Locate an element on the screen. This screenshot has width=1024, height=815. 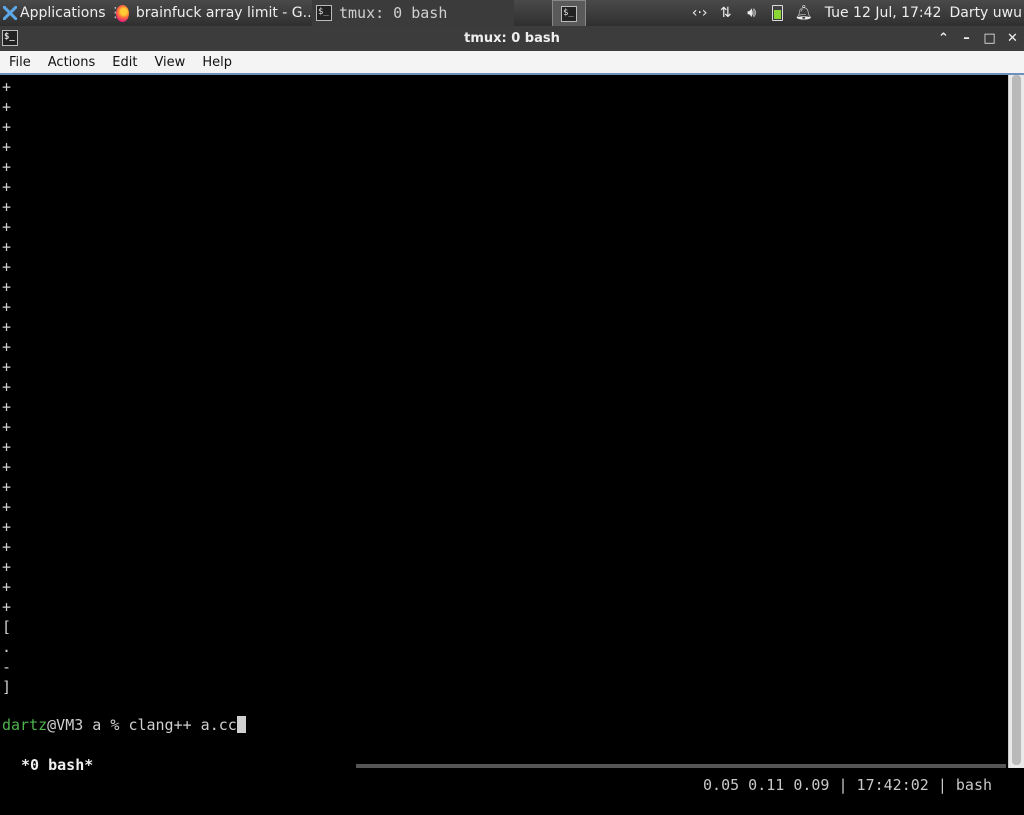
show-desktop-button: $_ is located at coordinates (569, 14).